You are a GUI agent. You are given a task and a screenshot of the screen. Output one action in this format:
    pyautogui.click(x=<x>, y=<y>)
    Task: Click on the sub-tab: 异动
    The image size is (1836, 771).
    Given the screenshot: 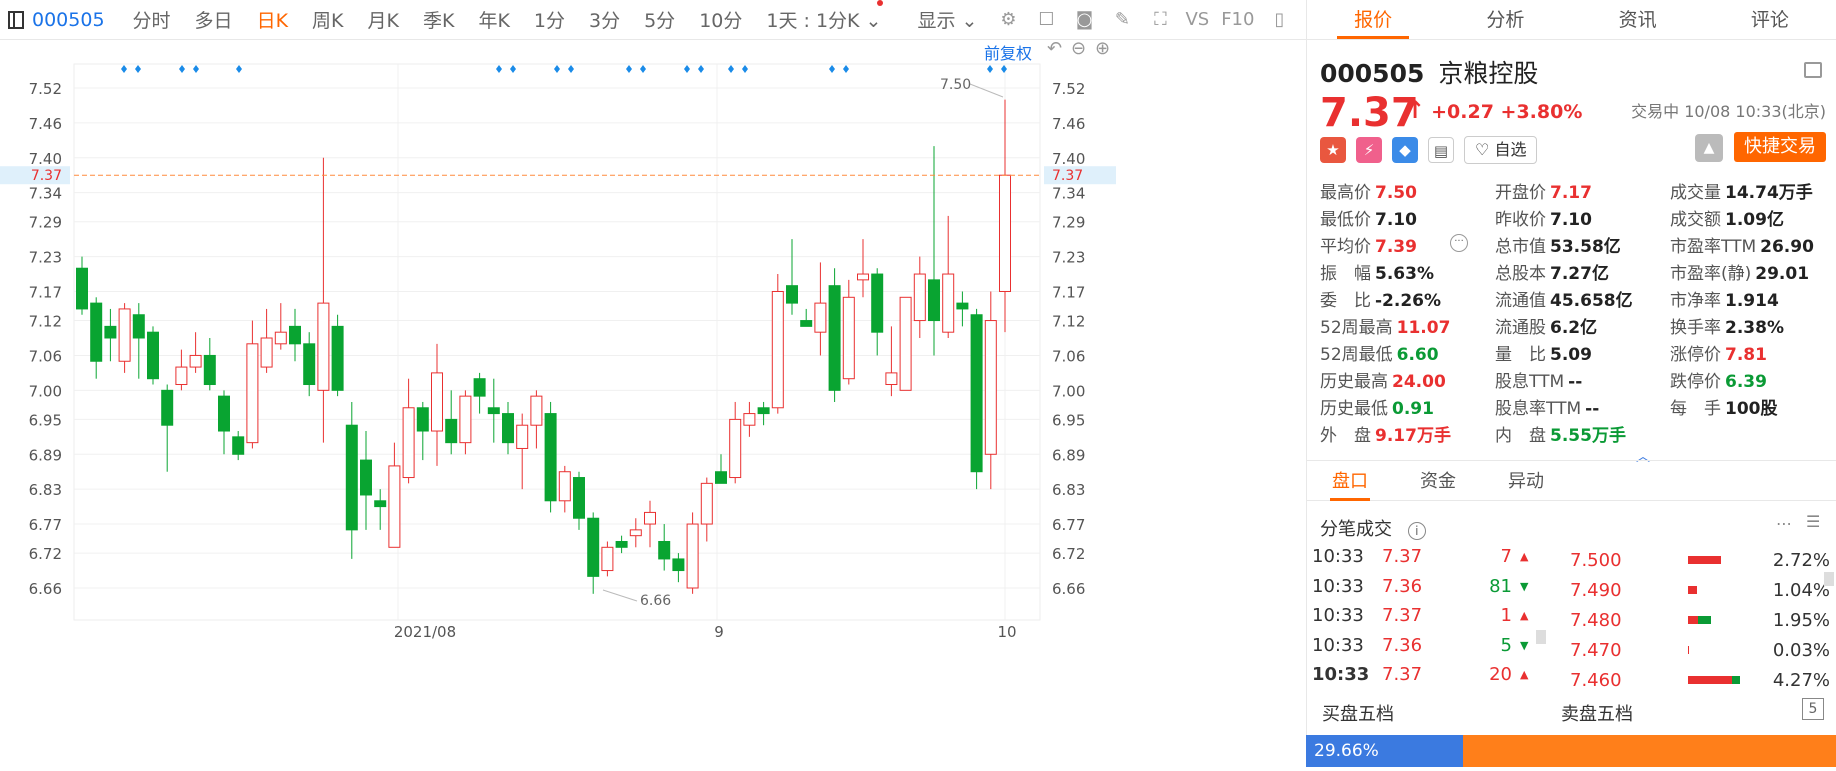 What is the action you would take?
    pyautogui.click(x=1526, y=480)
    